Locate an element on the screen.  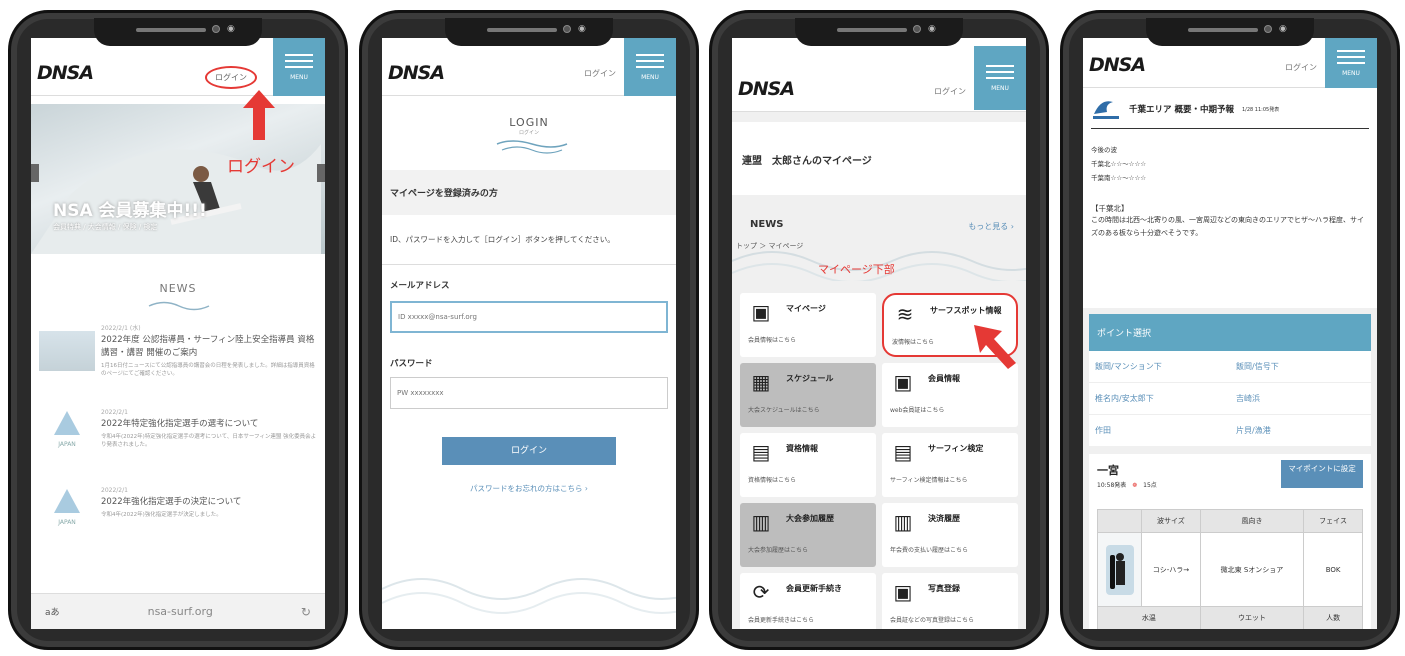
japan-label: JAPAN is located at coordinates (67, 444).